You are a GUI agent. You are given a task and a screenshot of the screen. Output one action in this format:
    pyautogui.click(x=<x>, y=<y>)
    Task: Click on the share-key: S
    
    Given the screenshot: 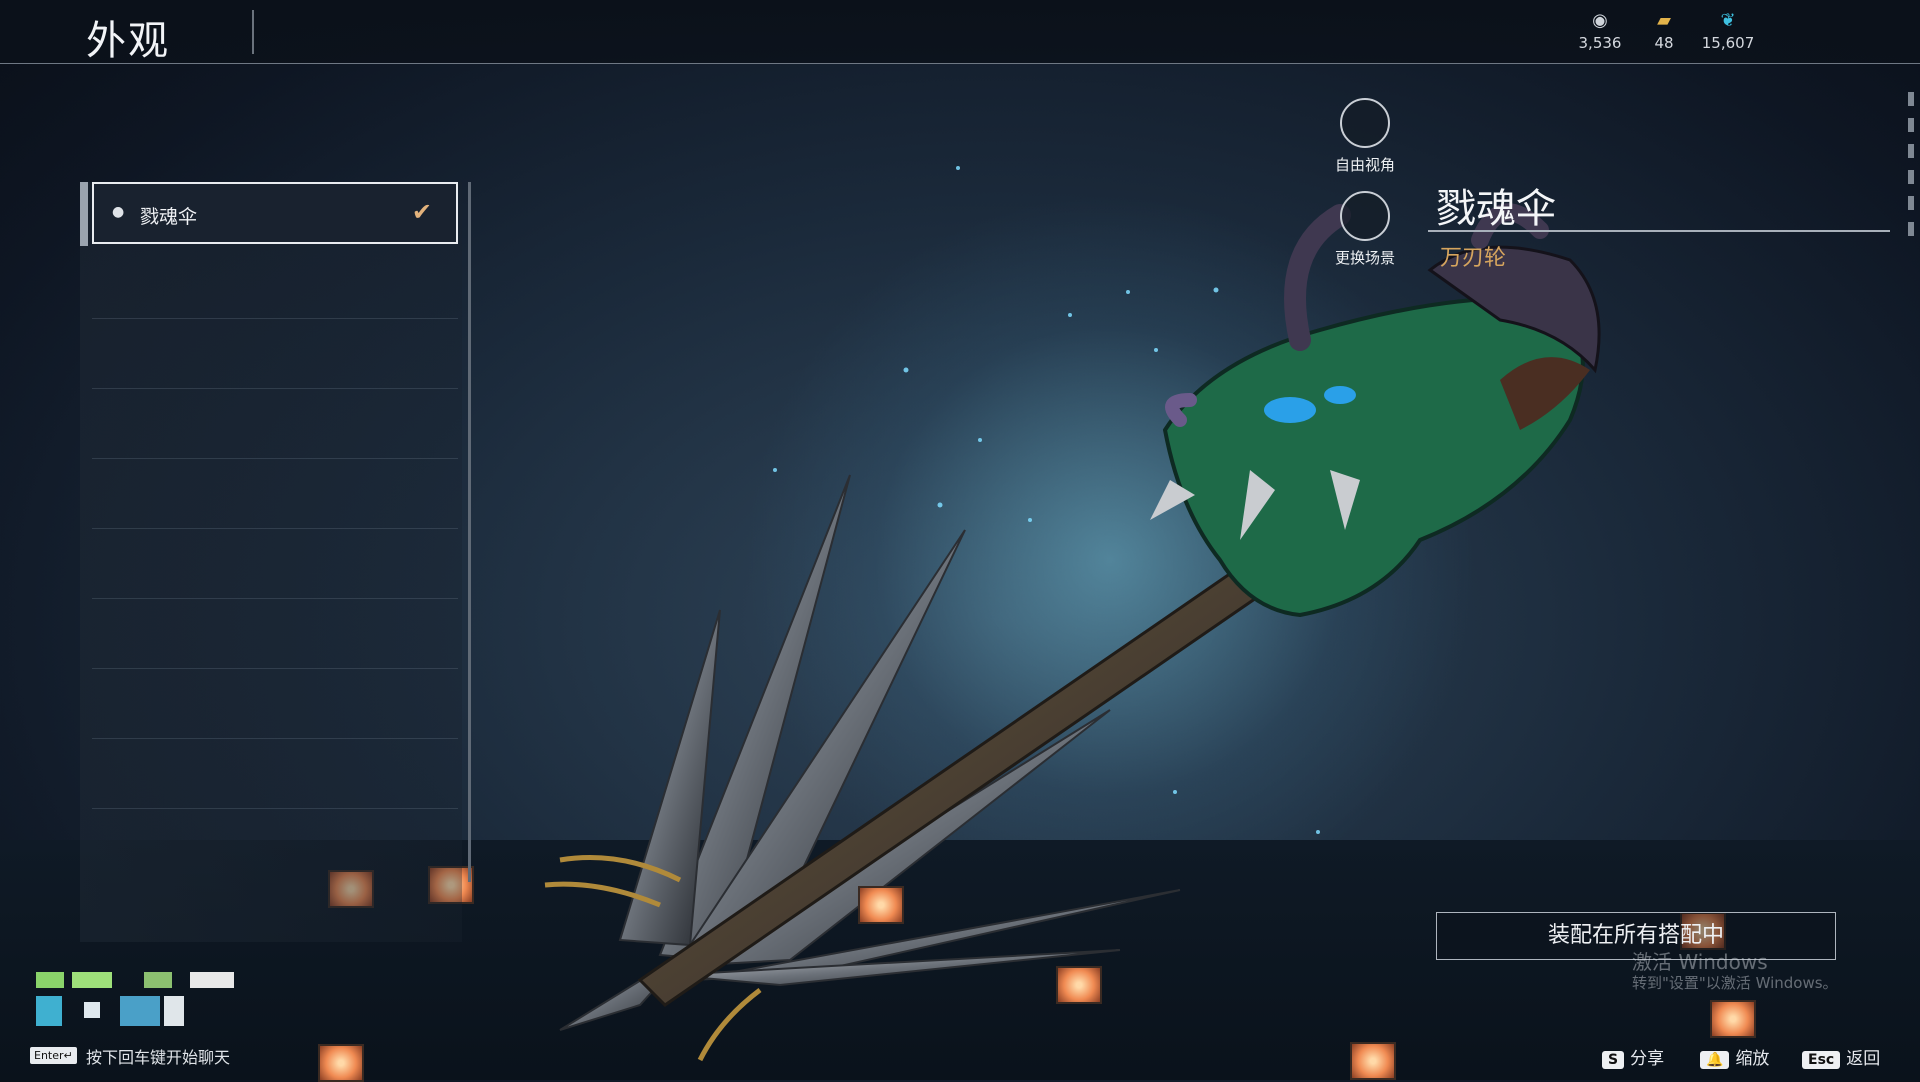 What is the action you would take?
    pyautogui.click(x=1613, y=1060)
    